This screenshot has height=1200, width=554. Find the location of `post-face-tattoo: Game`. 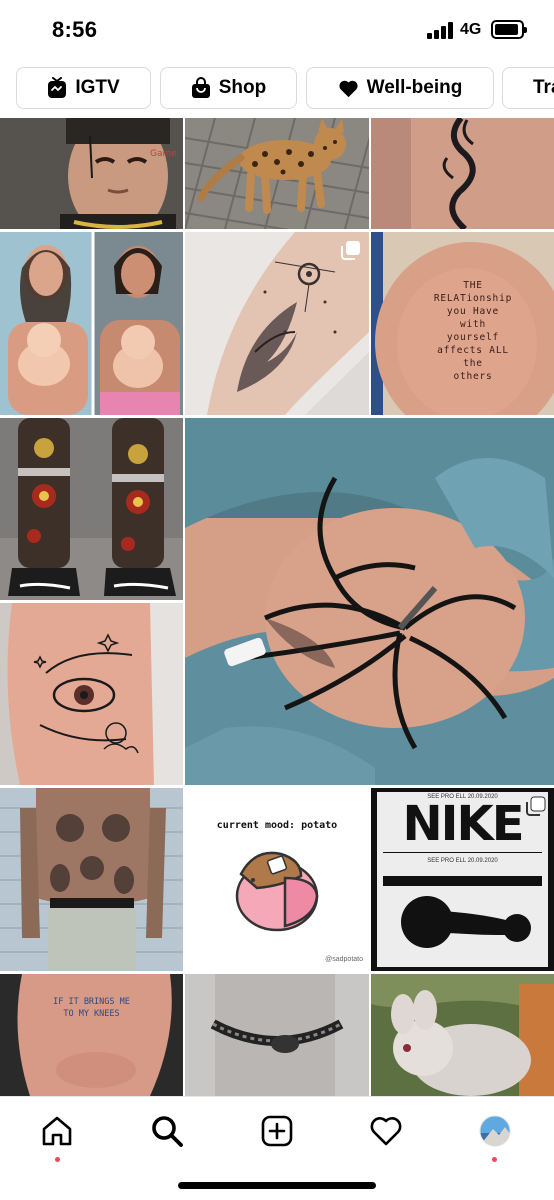

post-face-tattoo: Game is located at coordinates (91, 173).